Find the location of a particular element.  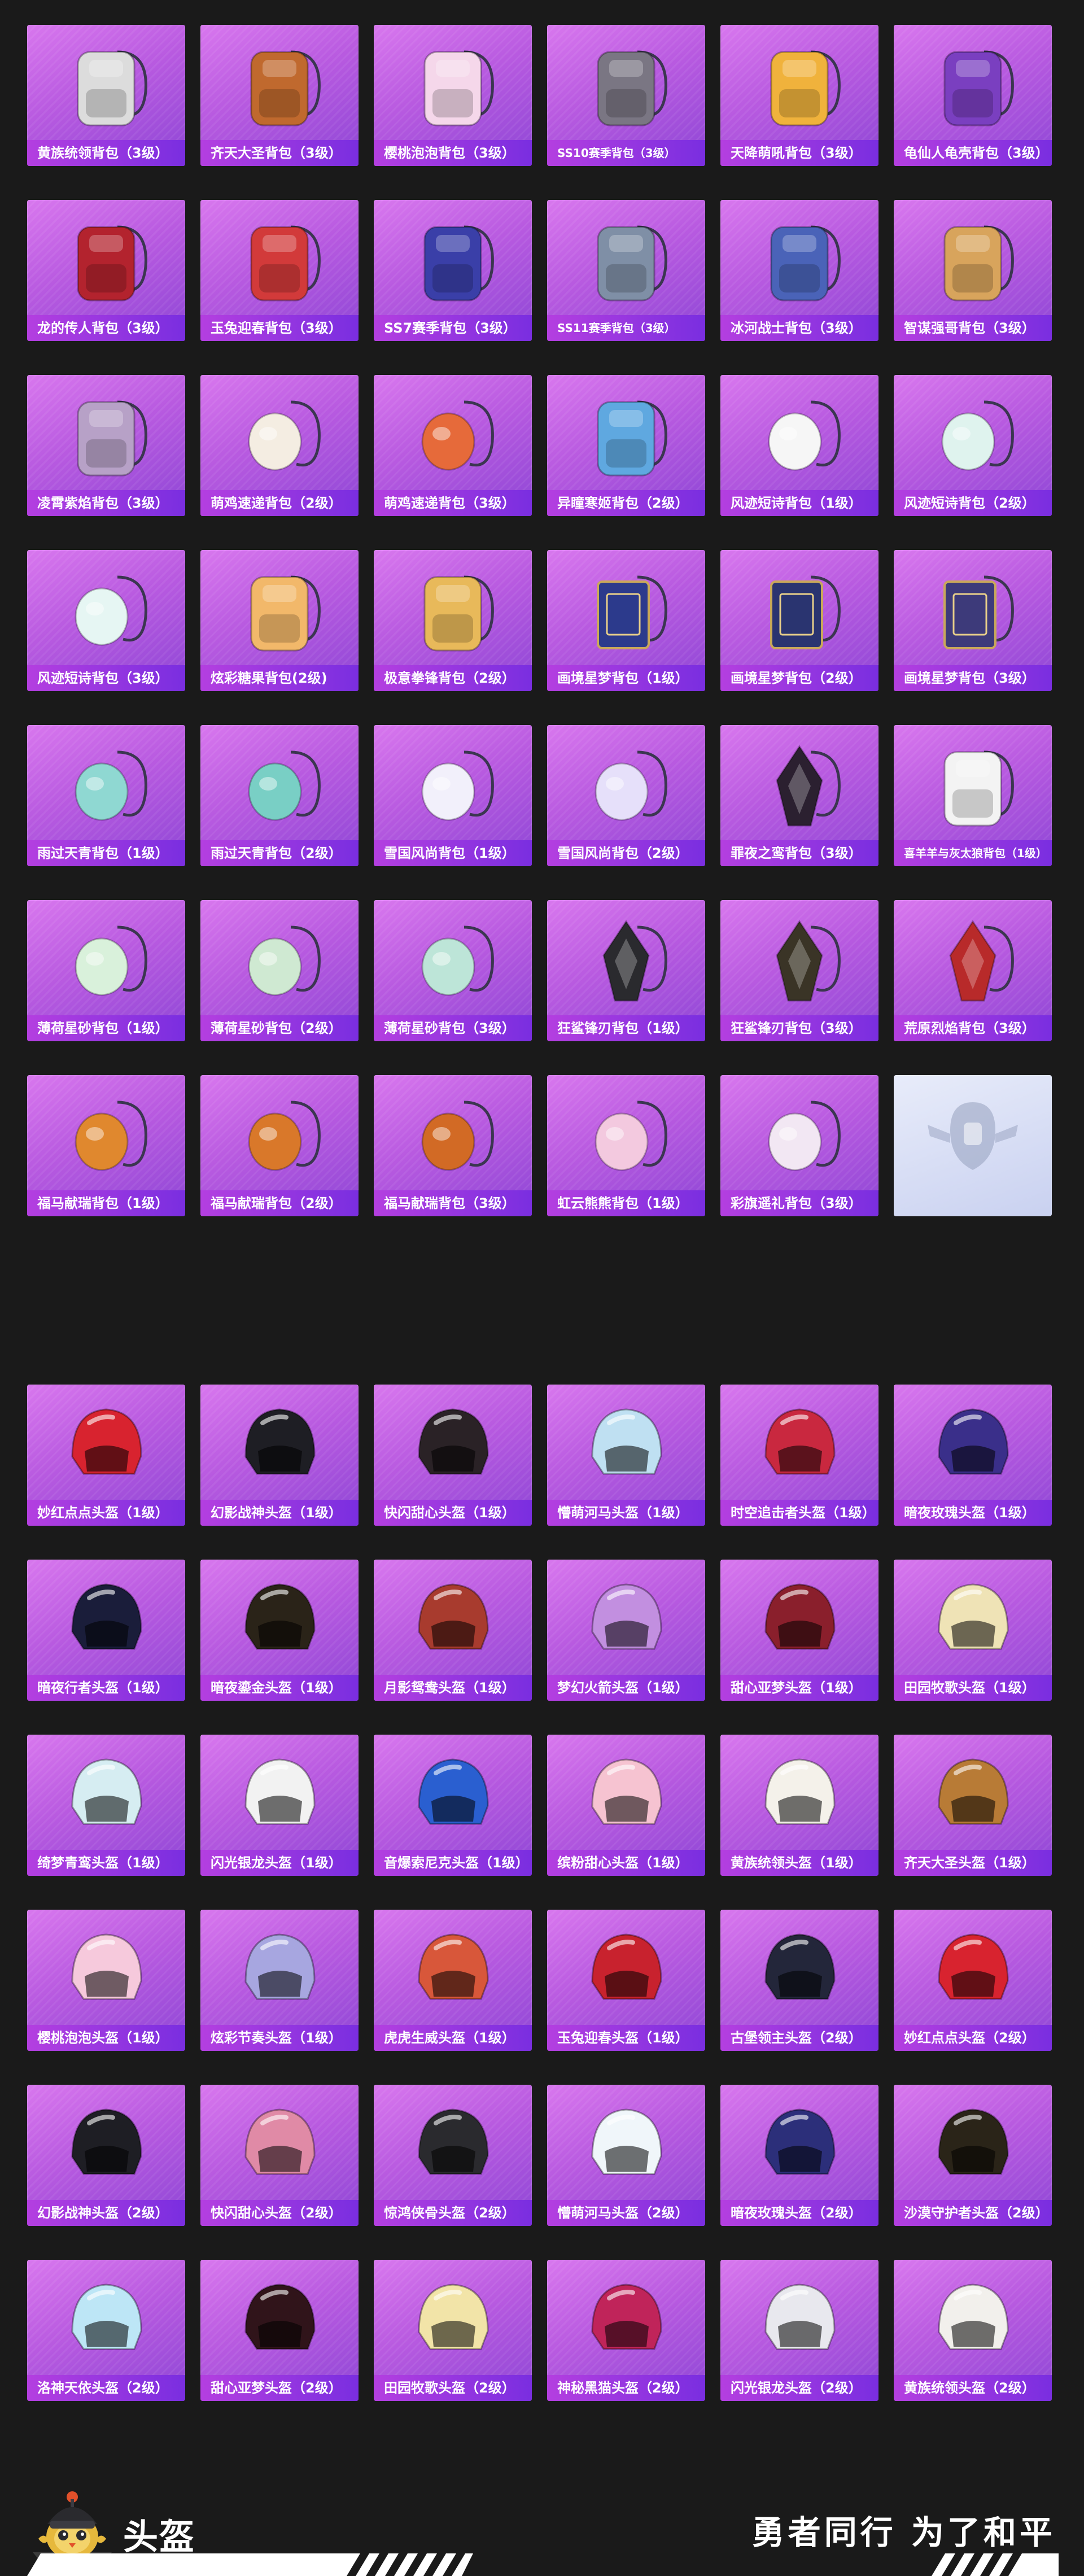

backpack-card: 荒原烈焰背包（3级） is located at coordinates (973, 971).